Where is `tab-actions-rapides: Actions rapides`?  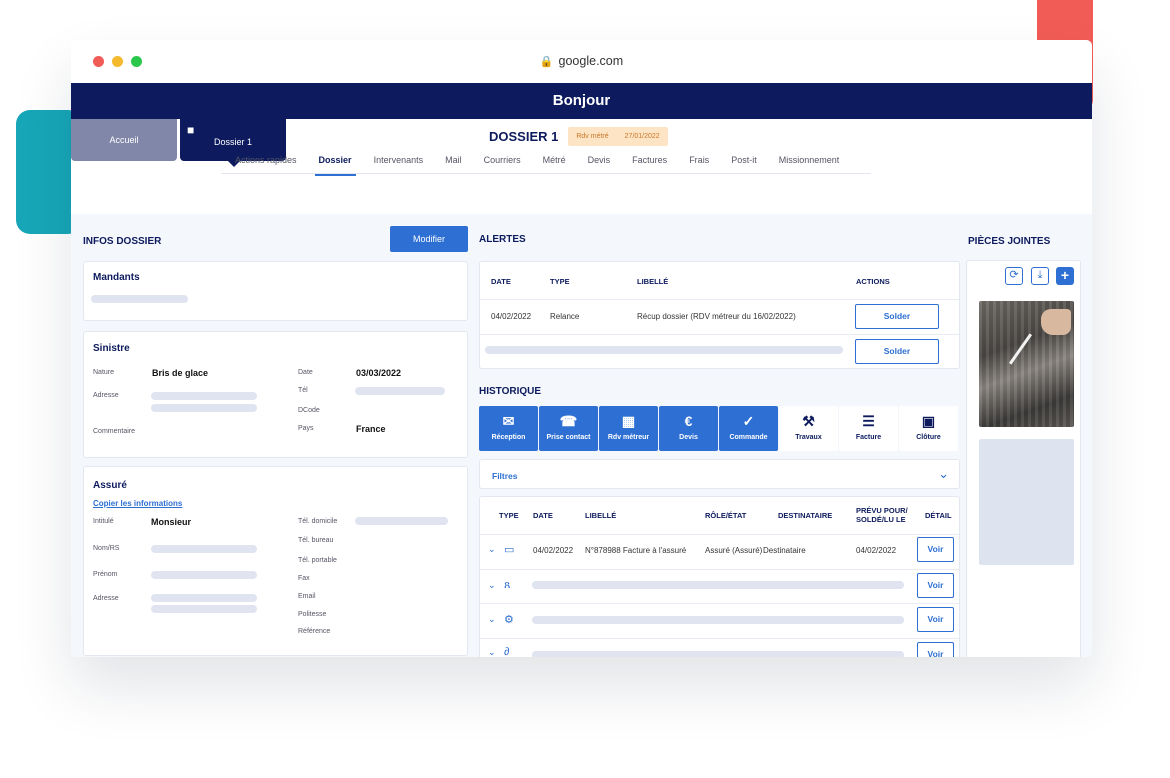
tab-actions-rapides: Actions rapides is located at coordinates (266, 162).